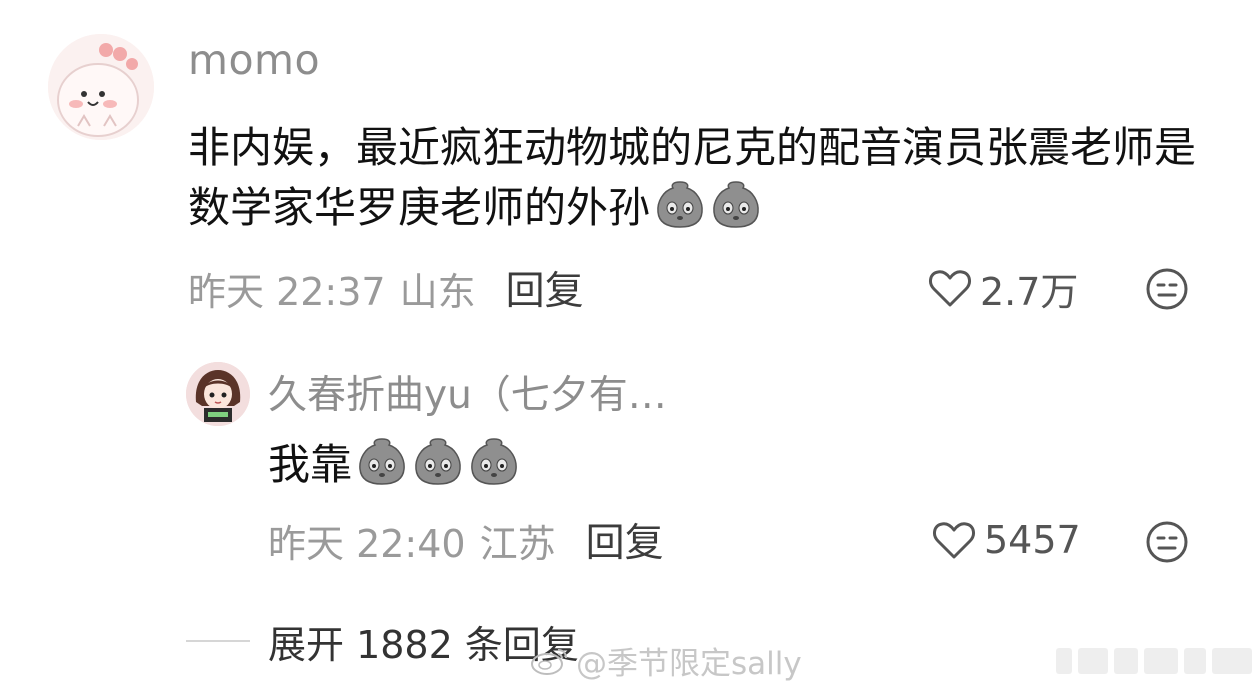  I want to click on anime-girl-avatar-icon, so click(218, 394).